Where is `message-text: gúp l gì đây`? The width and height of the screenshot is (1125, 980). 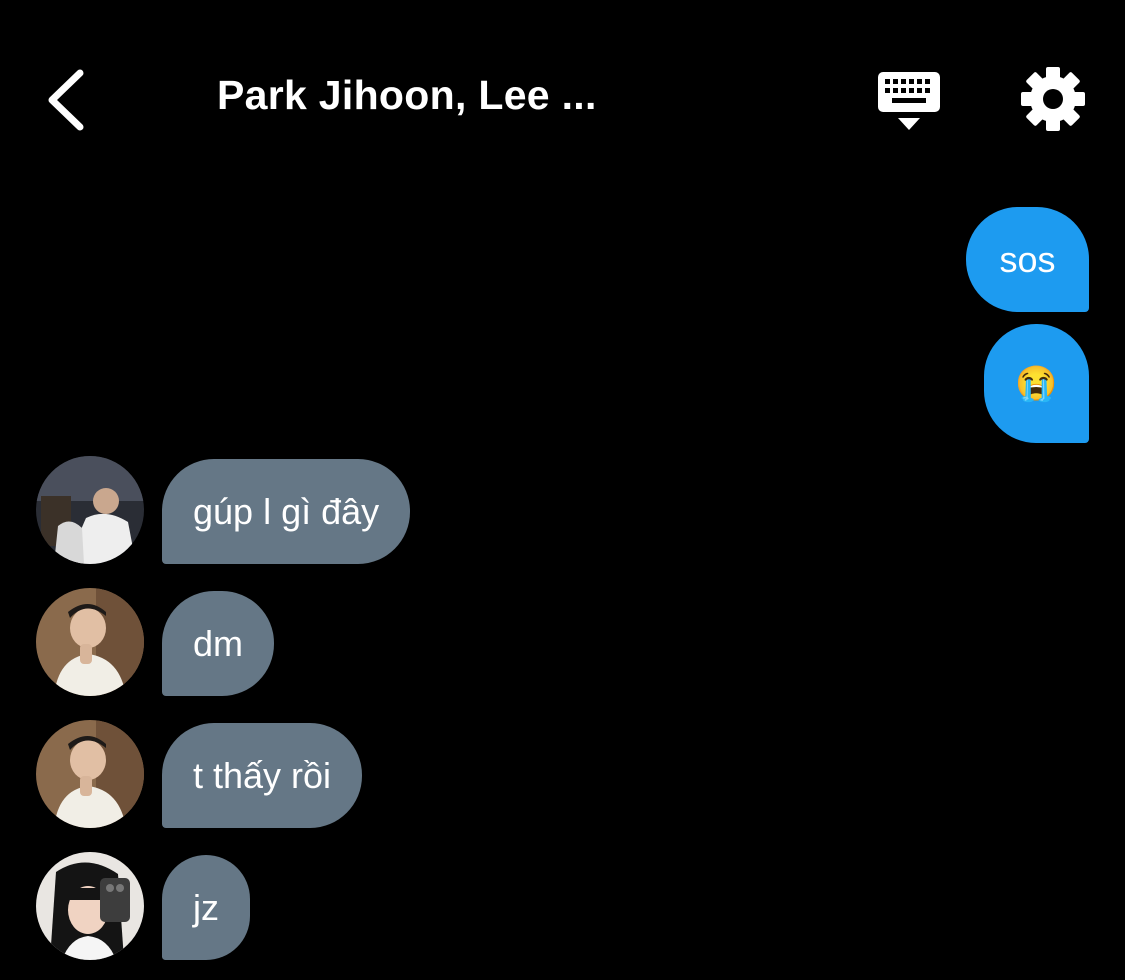 message-text: gúp l gì đây is located at coordinates (286, 511).